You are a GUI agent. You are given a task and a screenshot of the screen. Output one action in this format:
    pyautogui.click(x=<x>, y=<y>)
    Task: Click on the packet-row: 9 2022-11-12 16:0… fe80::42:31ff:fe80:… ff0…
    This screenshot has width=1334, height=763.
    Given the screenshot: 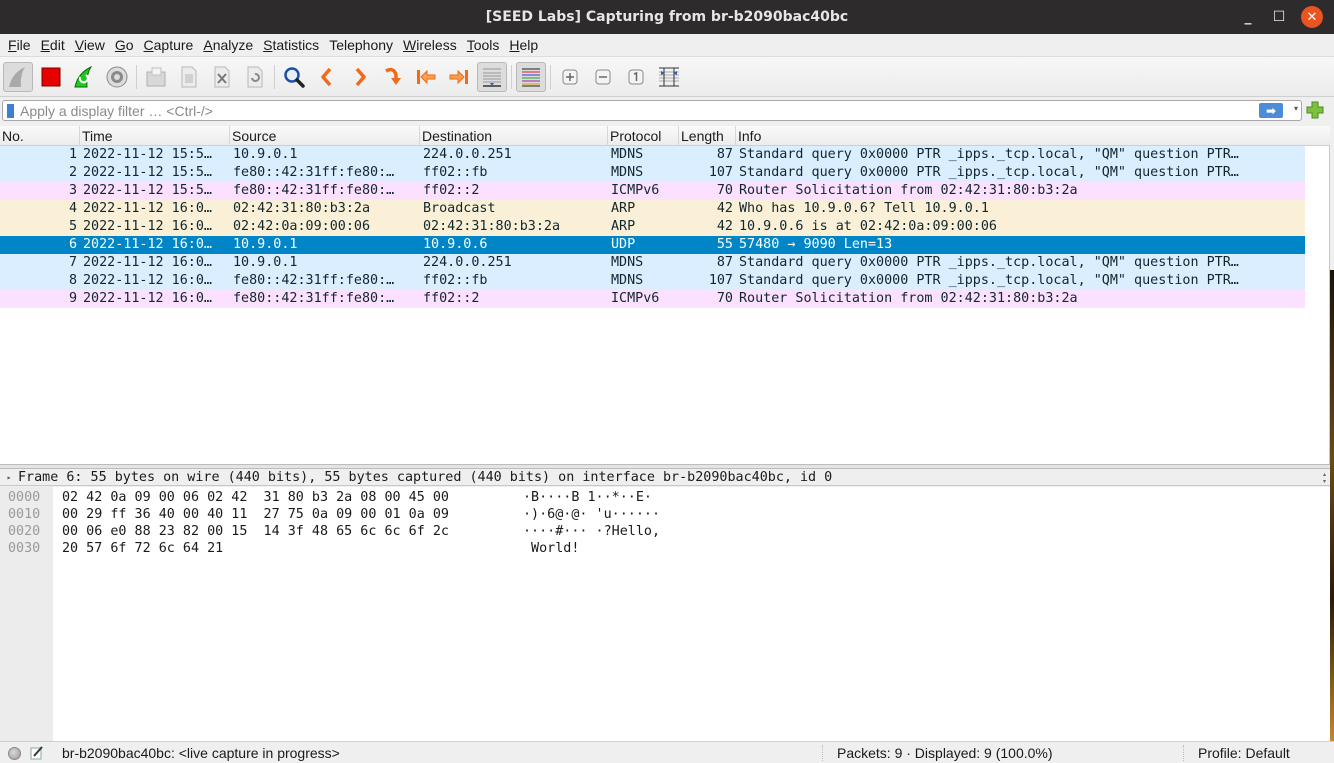 What is the action you would take?
    pyautogui.click(x=652, y=299)
    